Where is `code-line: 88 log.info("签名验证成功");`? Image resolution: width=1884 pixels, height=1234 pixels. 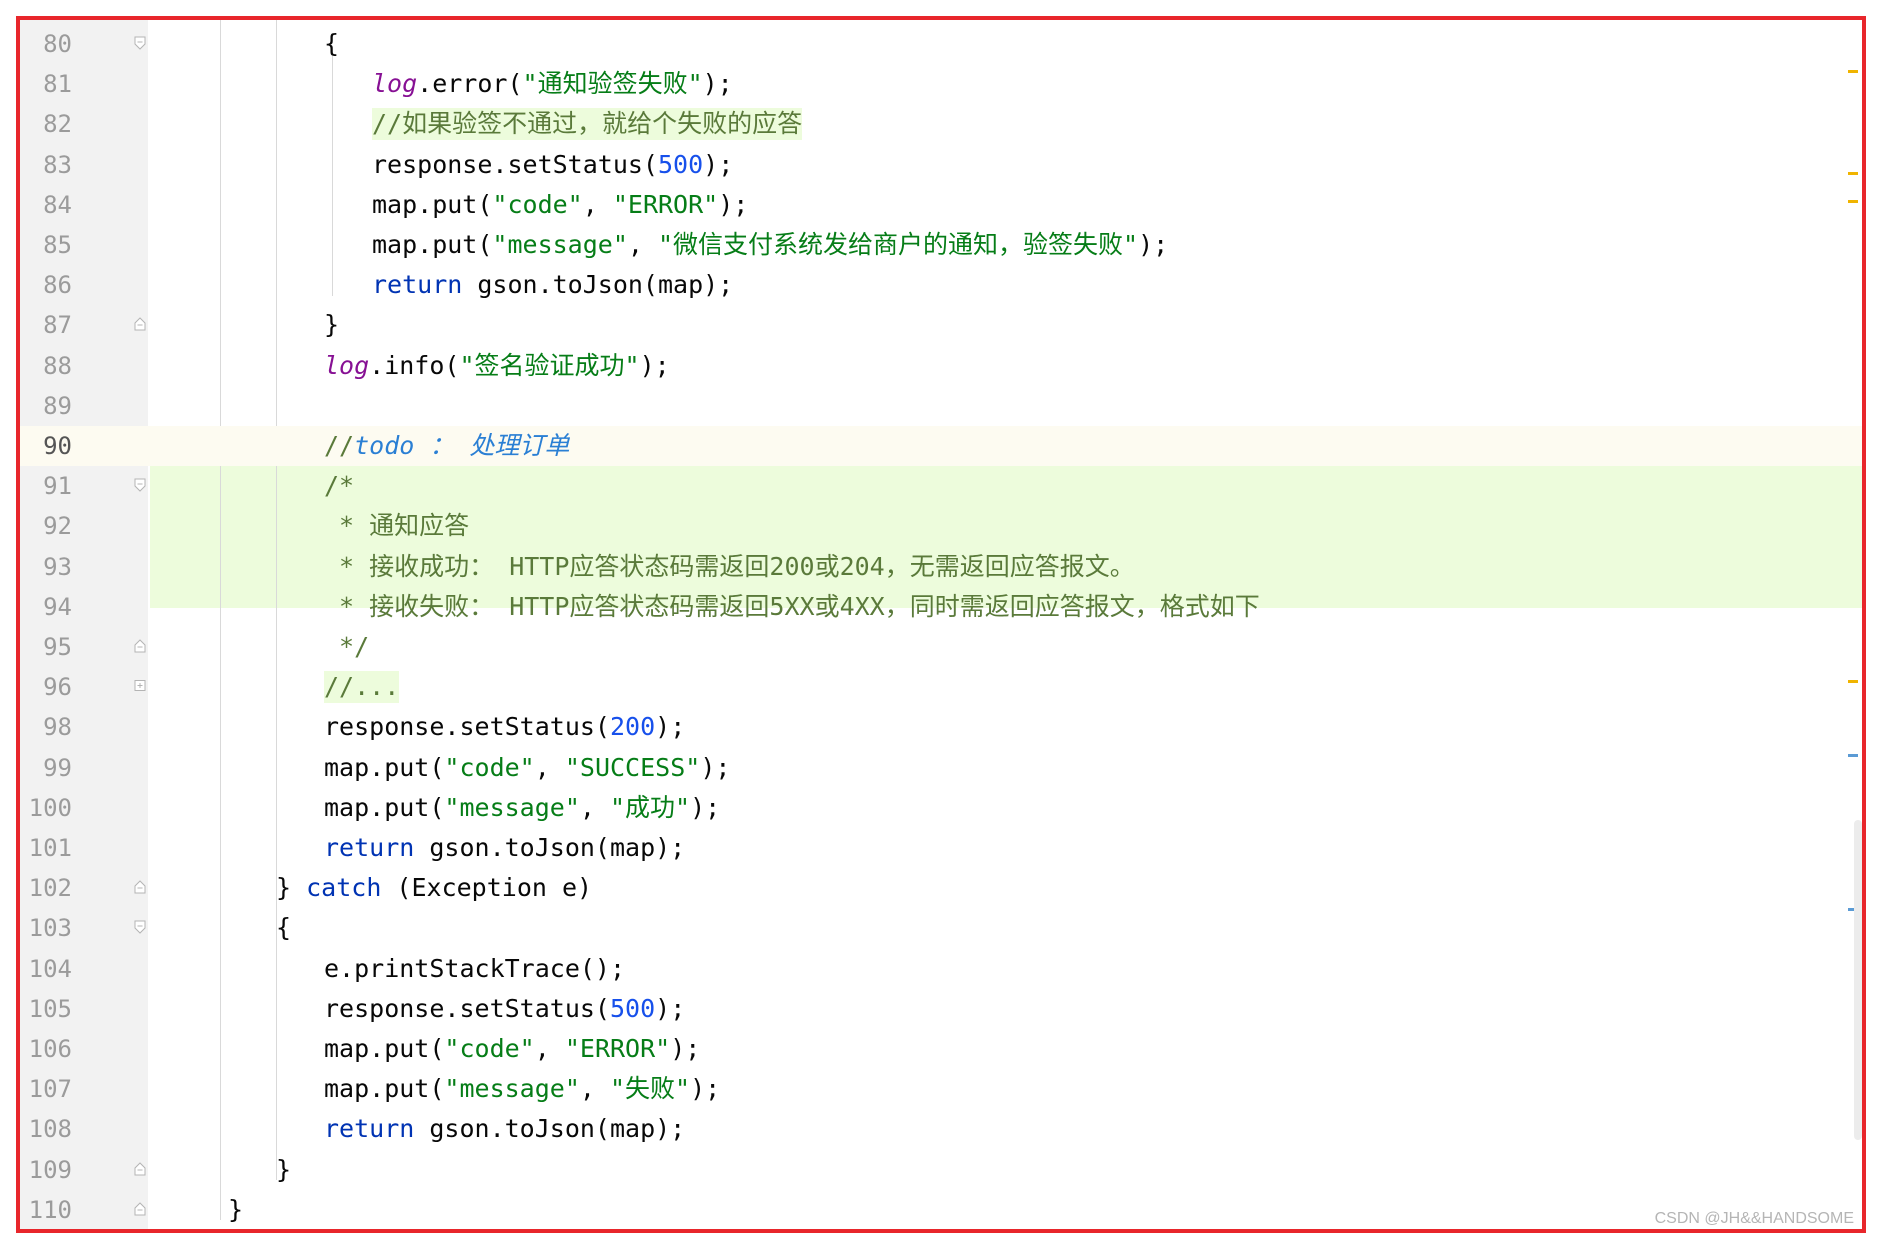
code-line: 88 log.info("签名验证成功"); is located at coordinates (941, 366).